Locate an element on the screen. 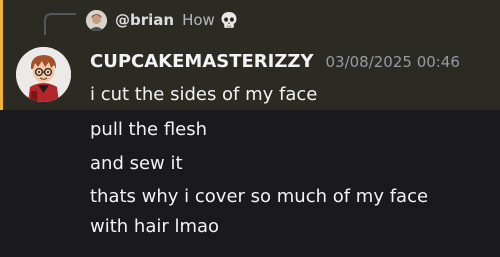  reply-text: How is located at coordinates (198, 20).